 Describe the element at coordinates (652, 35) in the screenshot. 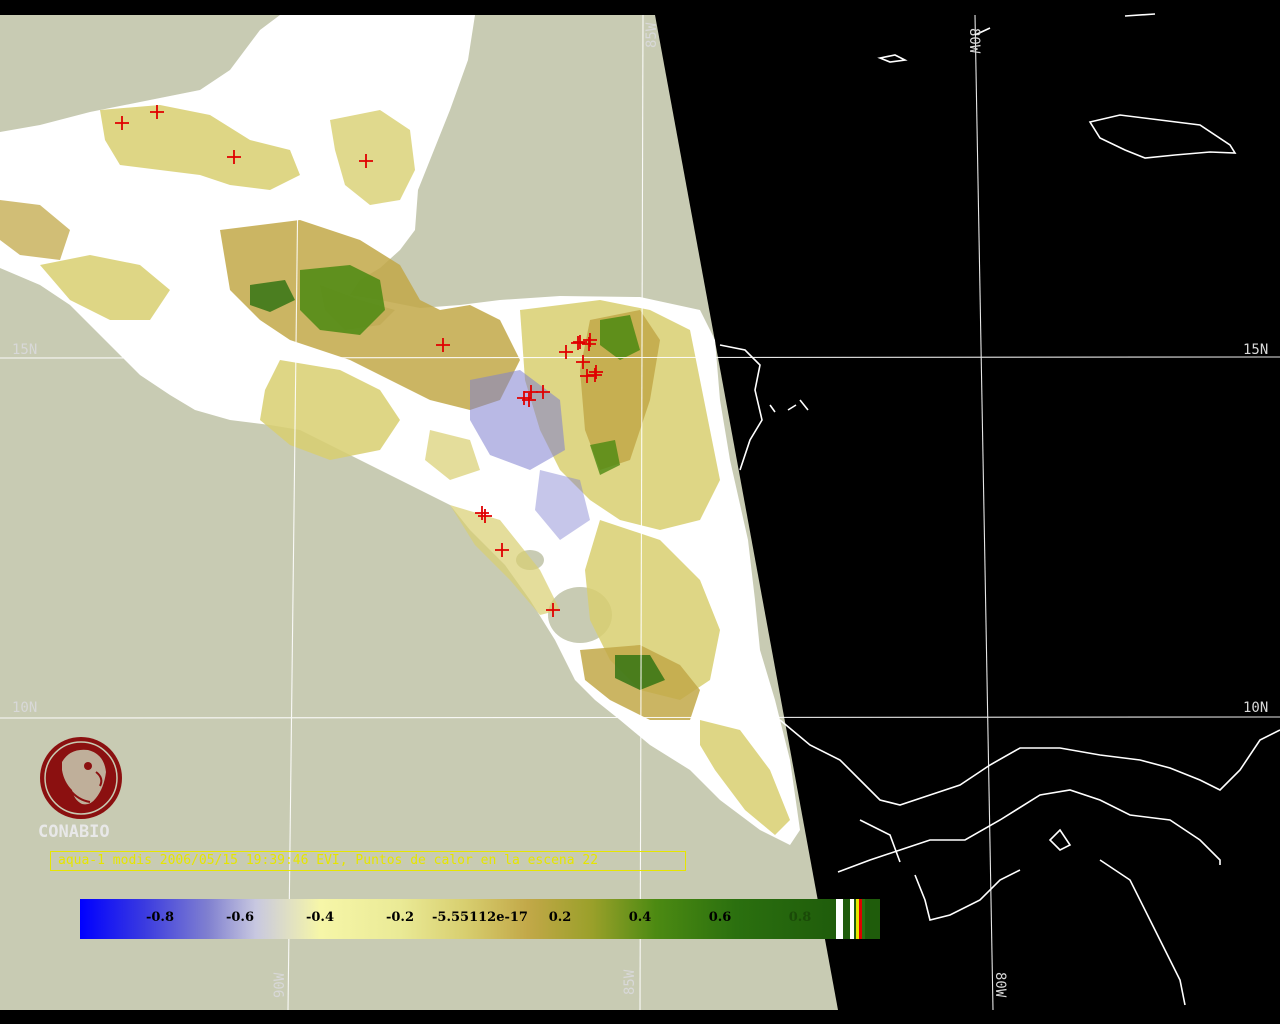

I see `grid-label-lon-85-top: 85W` at that location.